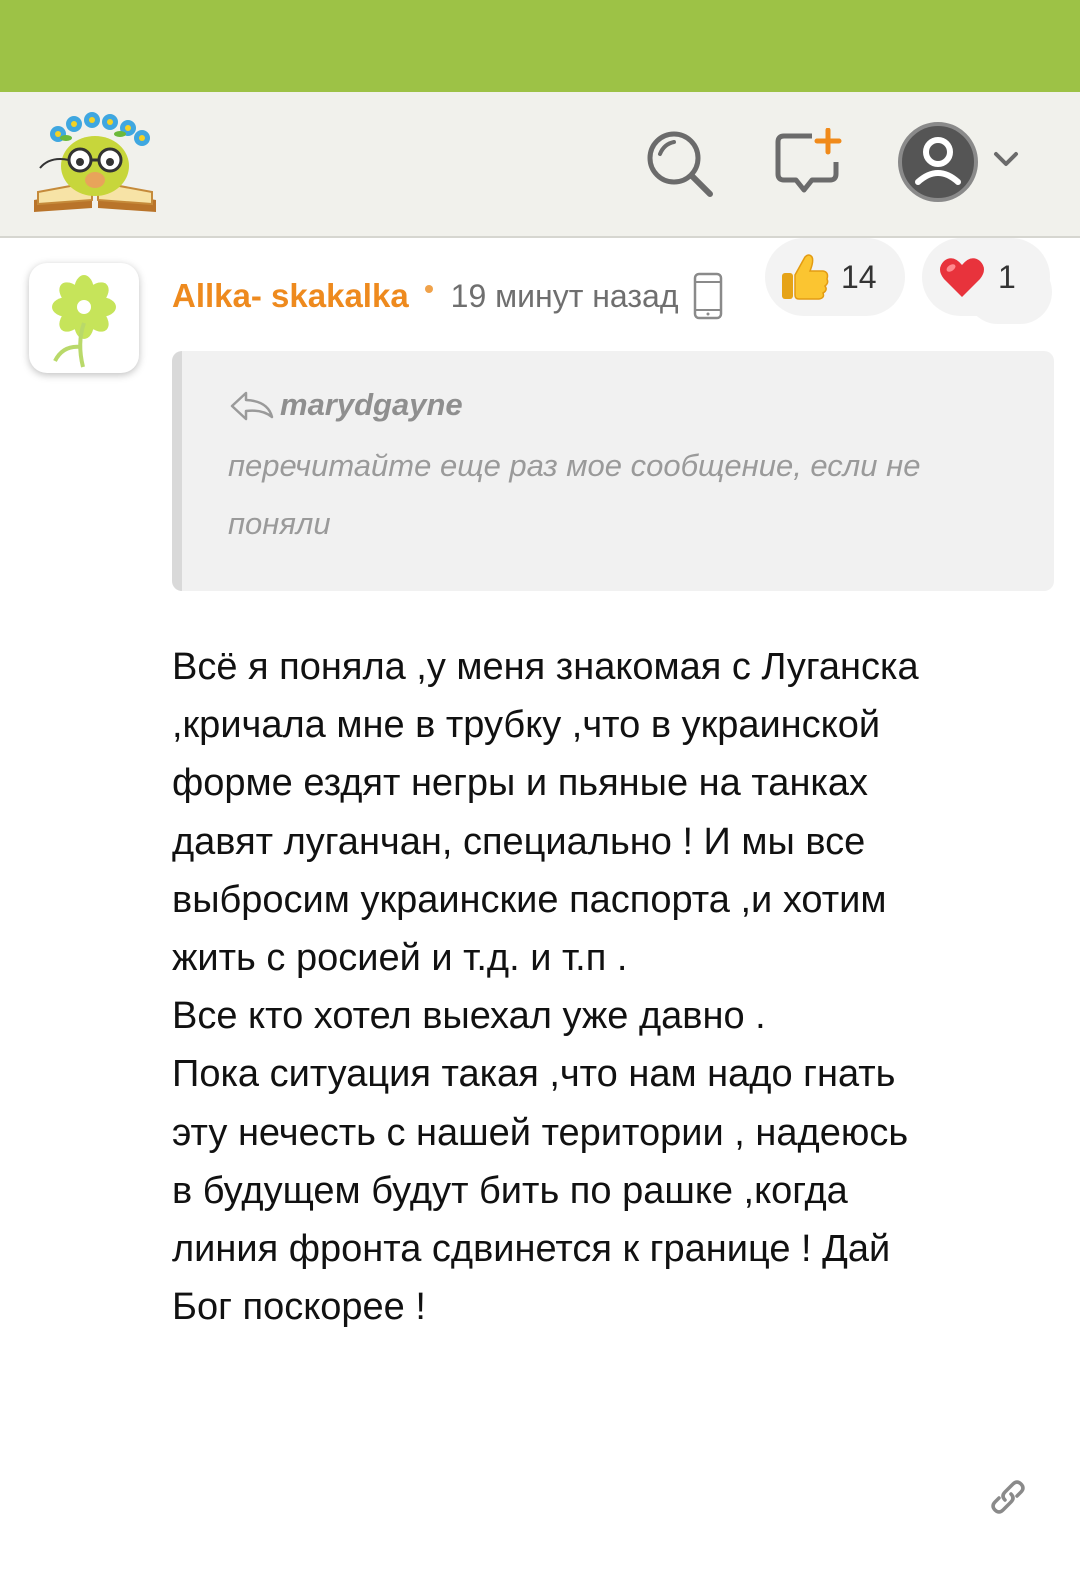  Describe the element at coordinates (835, 277) in the screenshot. I see `like-reaction-button: 14` at that location.